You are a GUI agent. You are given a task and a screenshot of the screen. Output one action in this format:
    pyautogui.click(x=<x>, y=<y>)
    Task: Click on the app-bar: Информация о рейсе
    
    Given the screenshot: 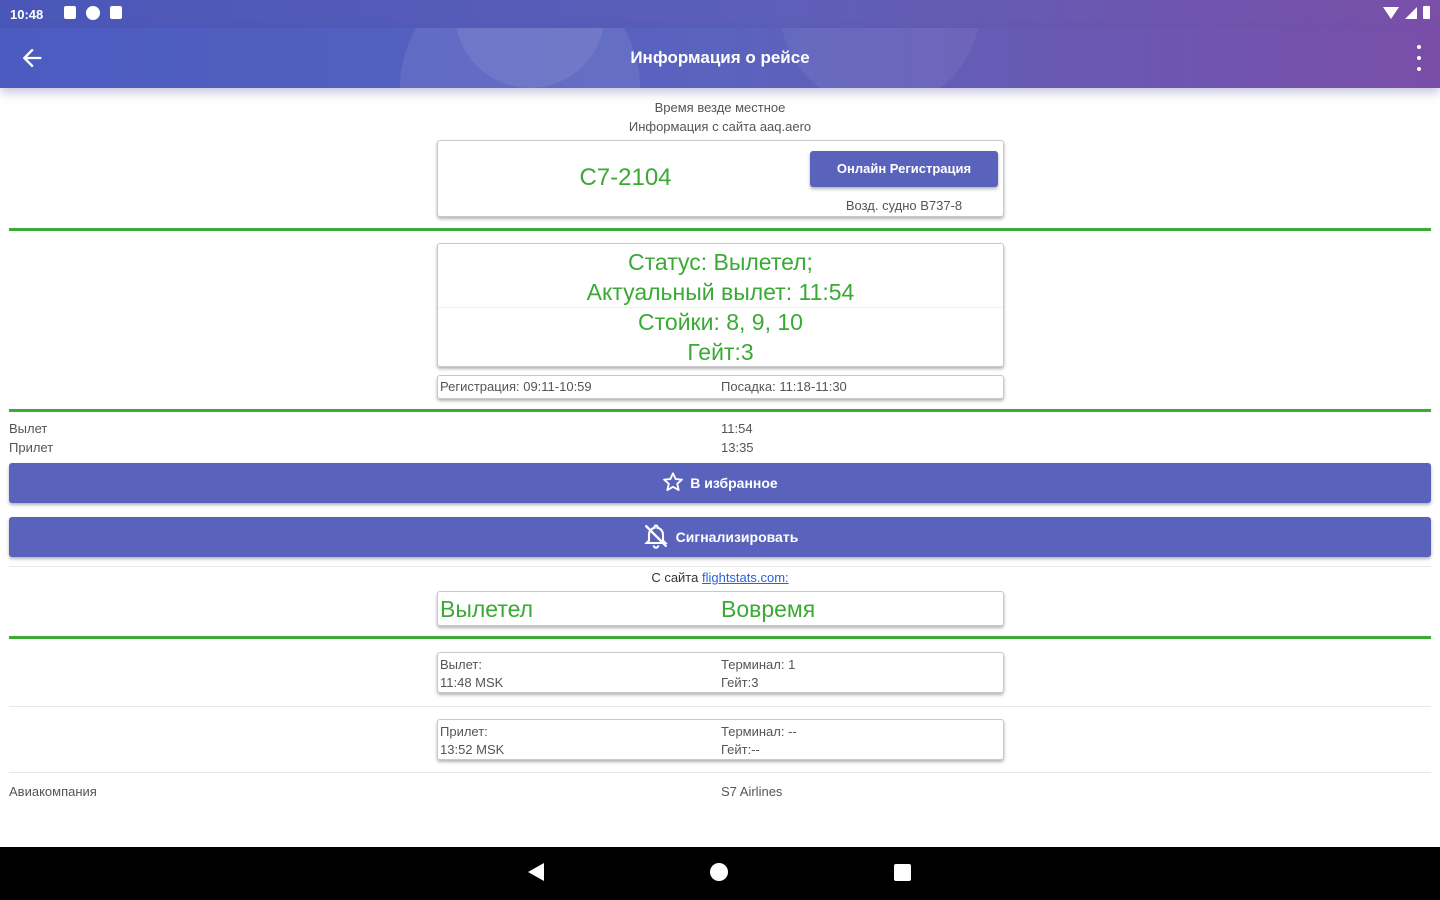 What is the action you would take?
    pyautogui.click(x=720, y=58)
    